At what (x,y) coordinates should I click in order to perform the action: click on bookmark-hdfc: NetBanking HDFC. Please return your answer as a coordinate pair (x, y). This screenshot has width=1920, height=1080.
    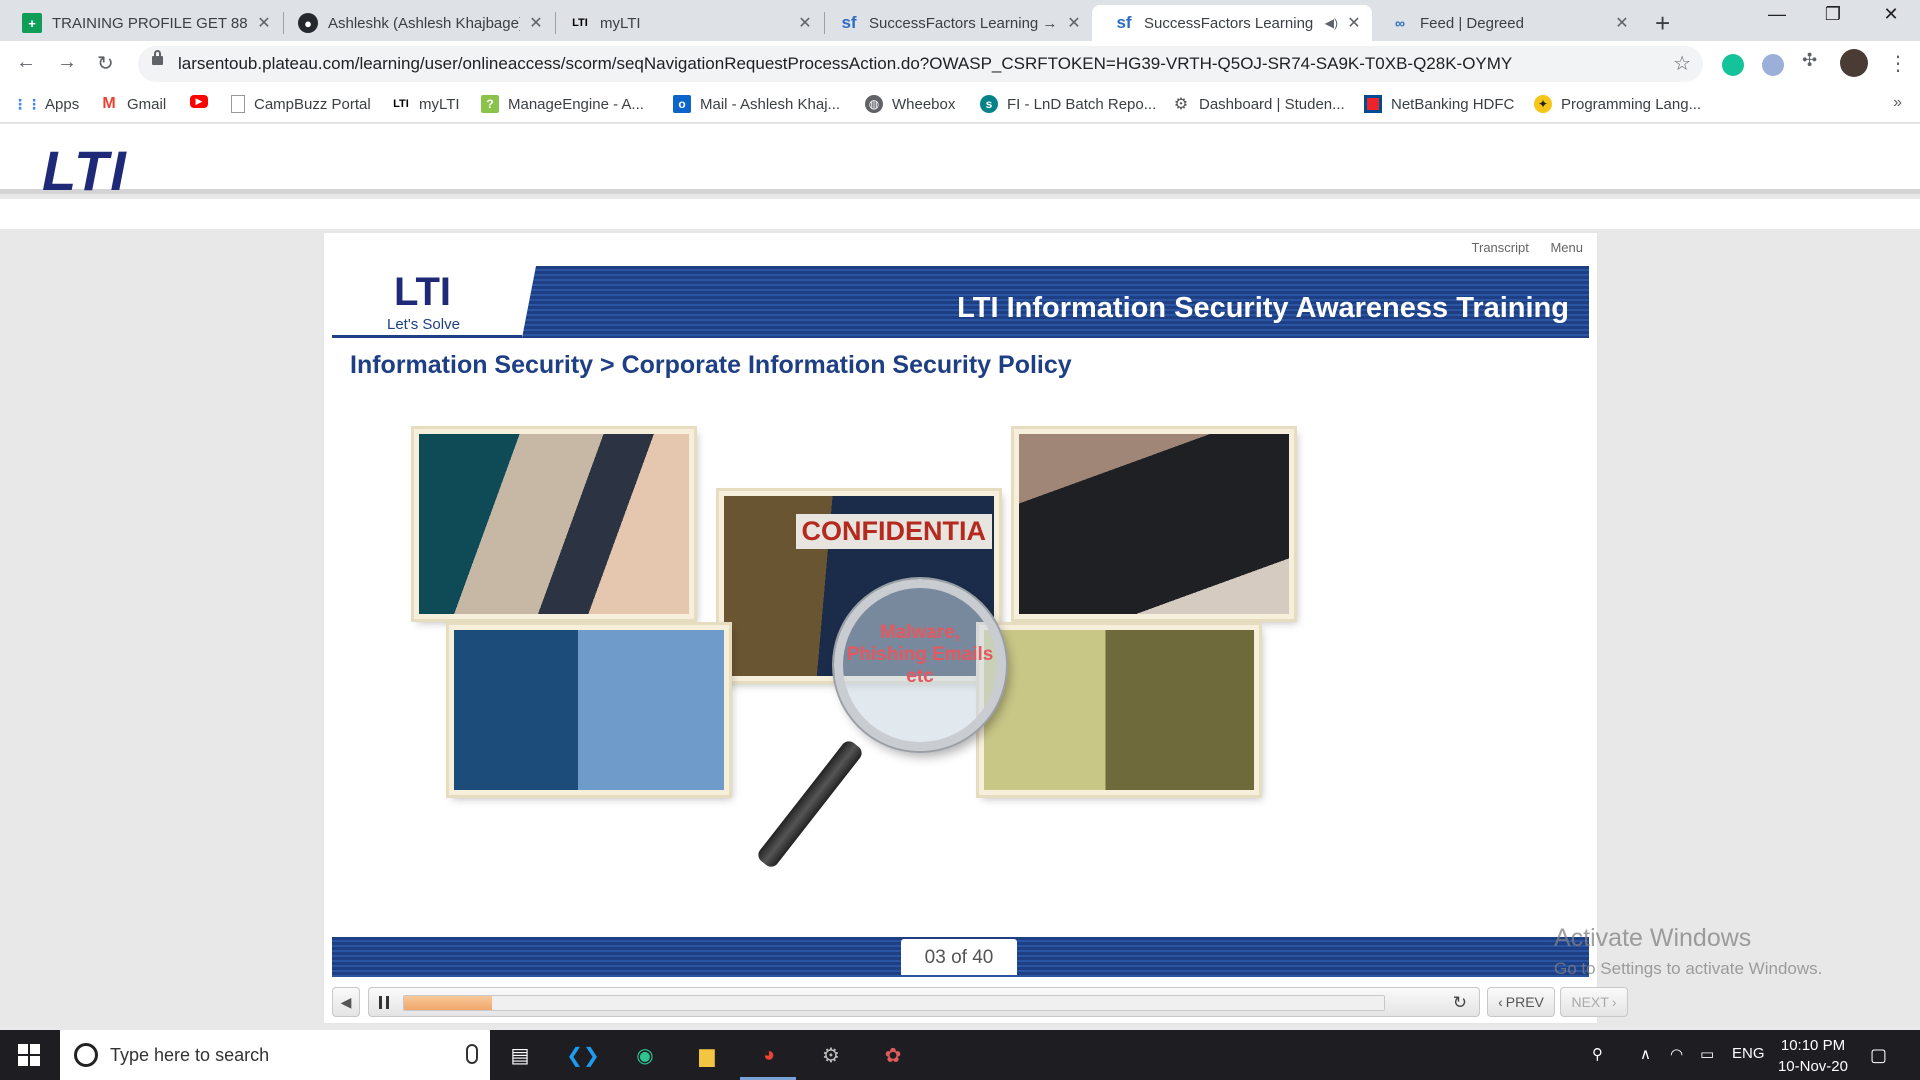
    Looking at the image, I should click on (1439, 104).